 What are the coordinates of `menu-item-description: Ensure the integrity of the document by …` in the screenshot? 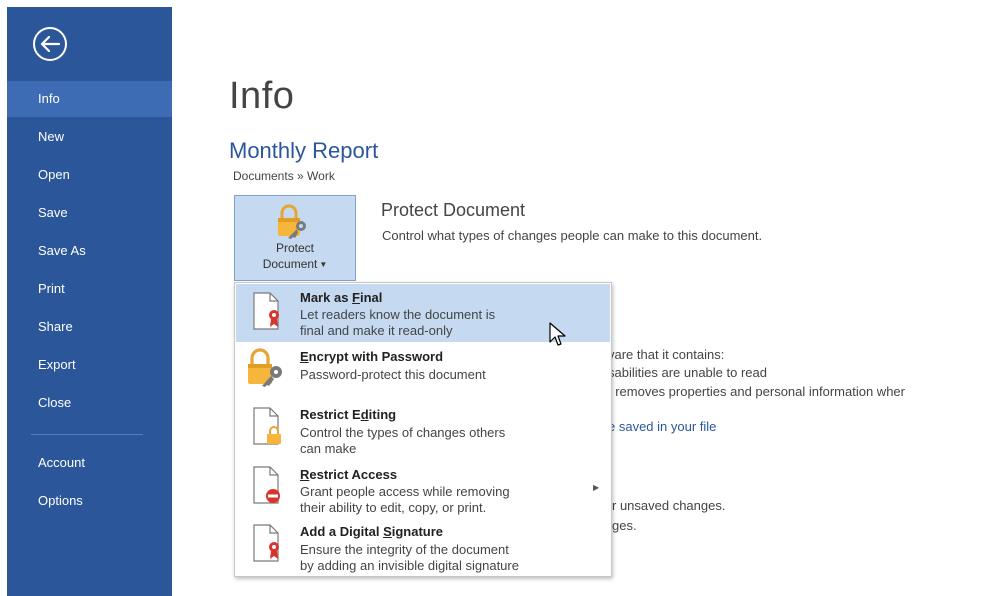 It's located at (409, 557).